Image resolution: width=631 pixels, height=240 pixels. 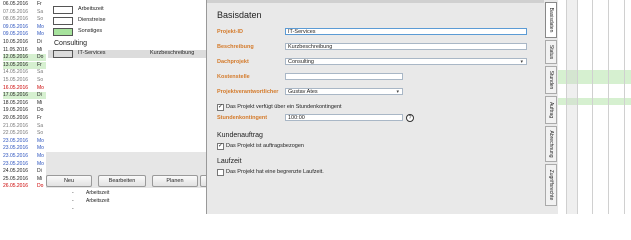 I want to click on entry-label: Arbeitszeit, so click(x=98, y=201).